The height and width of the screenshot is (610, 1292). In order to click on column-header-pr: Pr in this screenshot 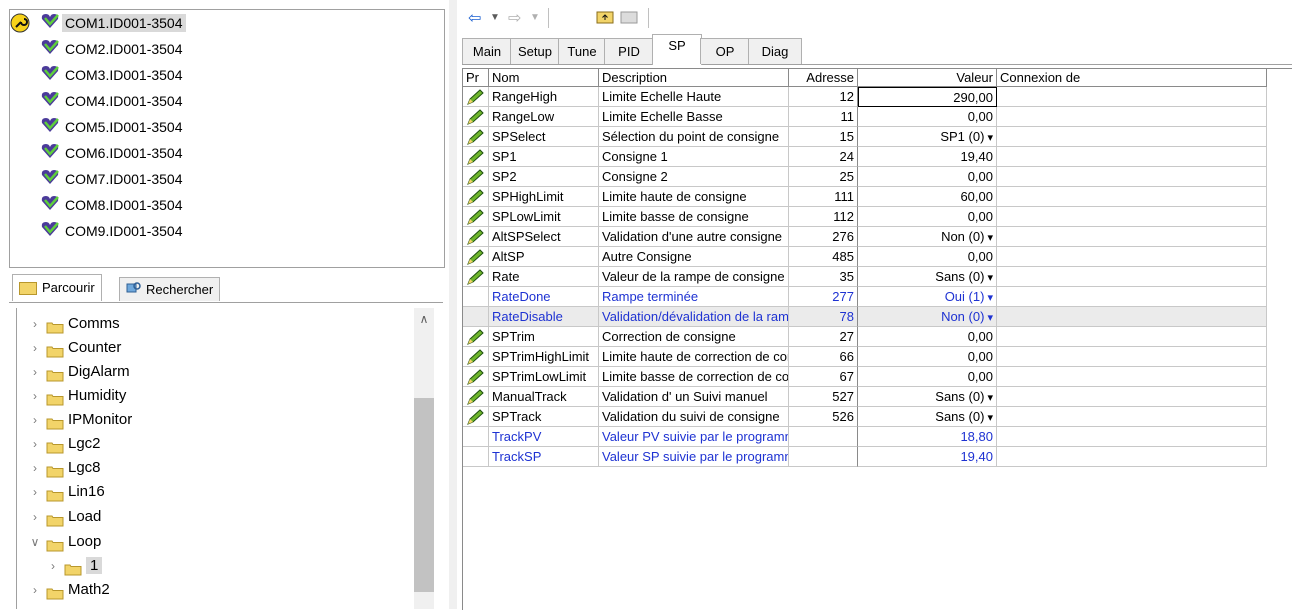, I will do `click(476, 78)`.